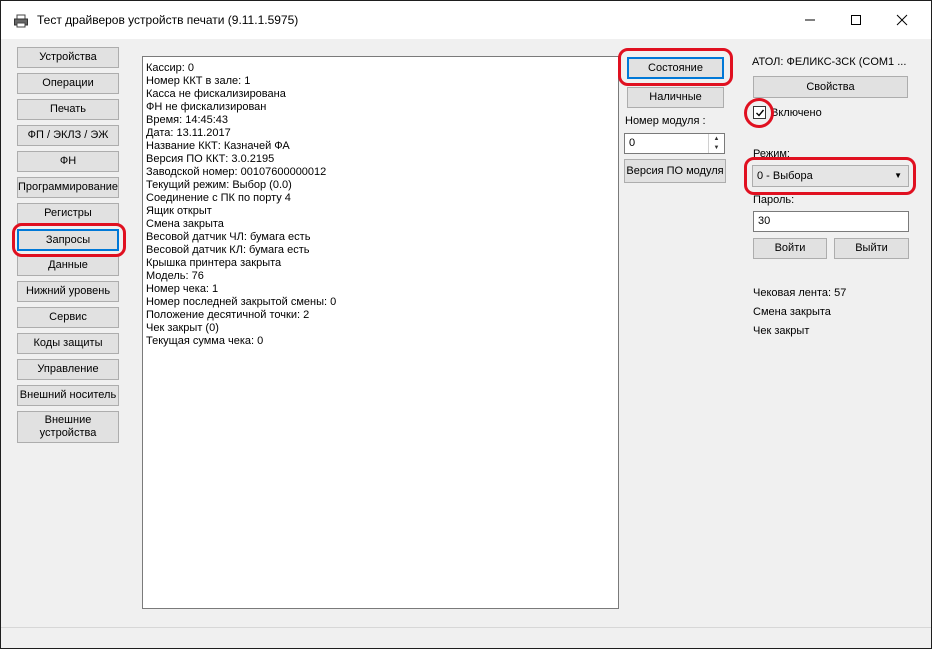  Describe the element at coordinates (228, 250) in the screenshot. I see `output-line: Весовой датчик КЛ: бумага есть` at that location.